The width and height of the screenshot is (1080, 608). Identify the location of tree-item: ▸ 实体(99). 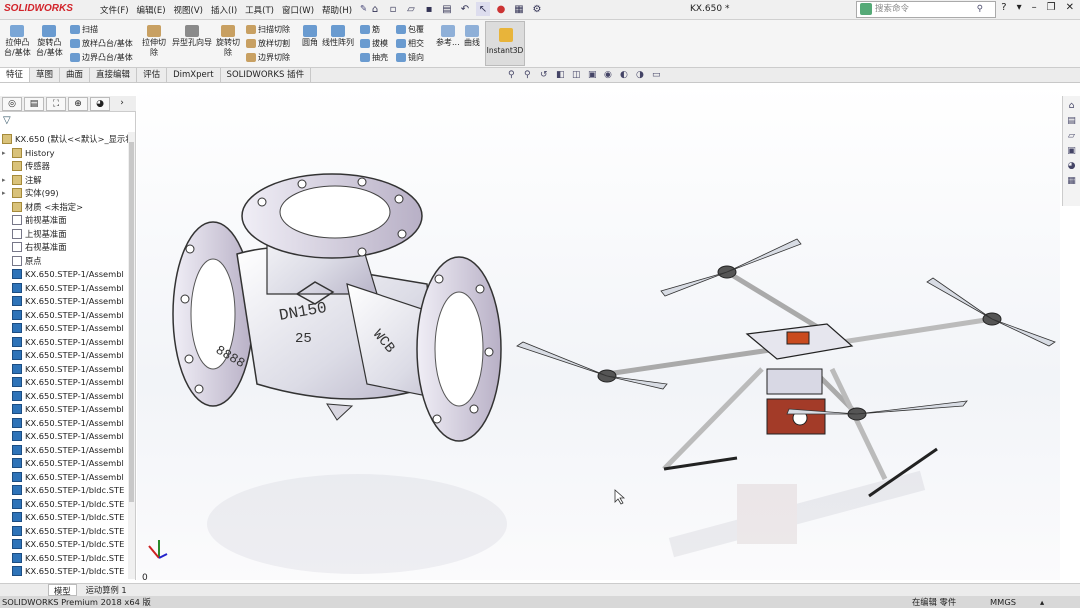
(64, 194).